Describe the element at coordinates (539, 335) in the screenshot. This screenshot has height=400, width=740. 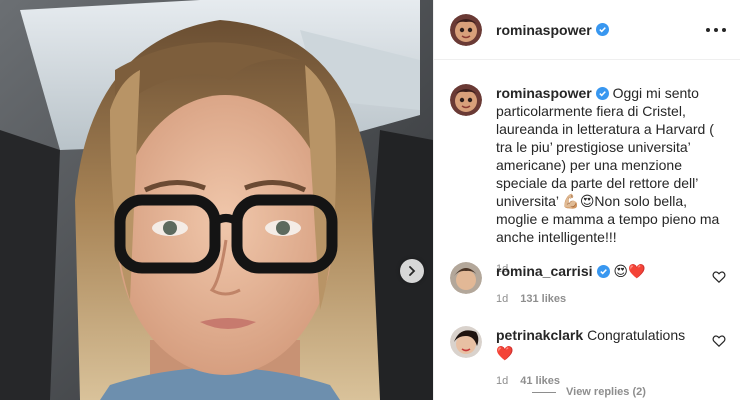
I see `comment-username: petrinakclark` at that location.